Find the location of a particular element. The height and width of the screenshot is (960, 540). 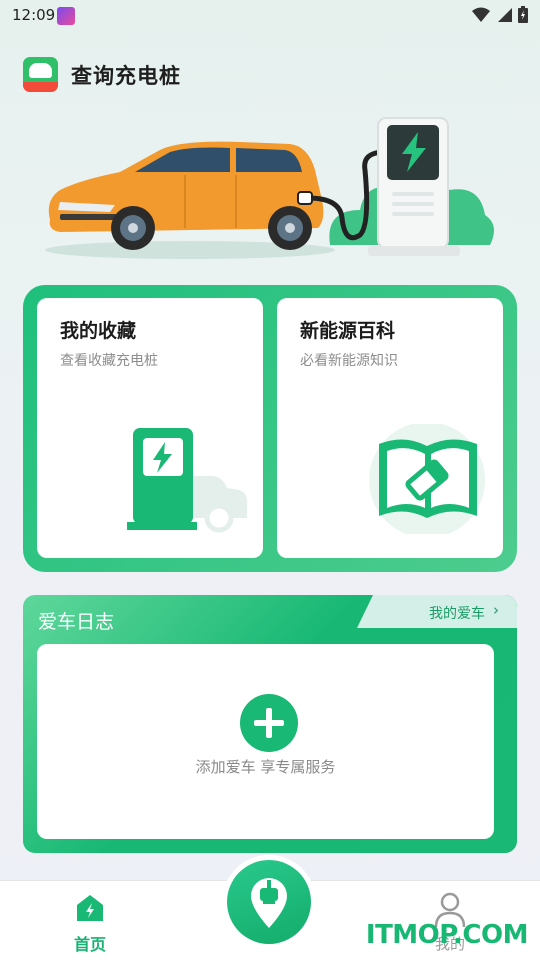

add-car-button is located at coordinates (269, 723).